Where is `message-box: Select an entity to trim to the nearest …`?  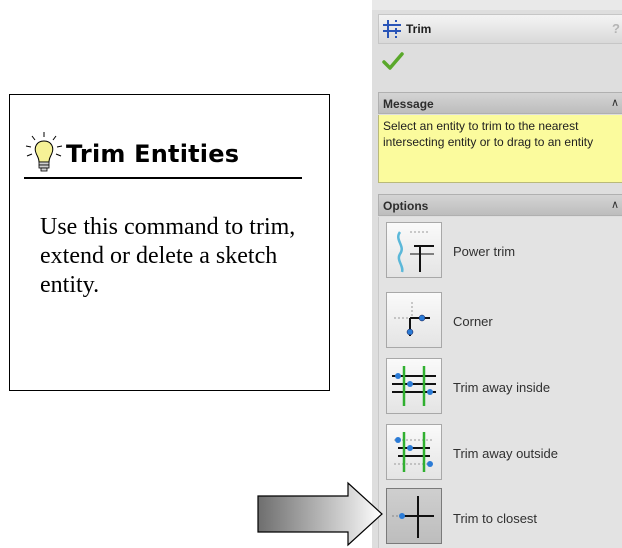
message-box: Select an entity to trim to the nearest … is located at coordinates (500, 149).